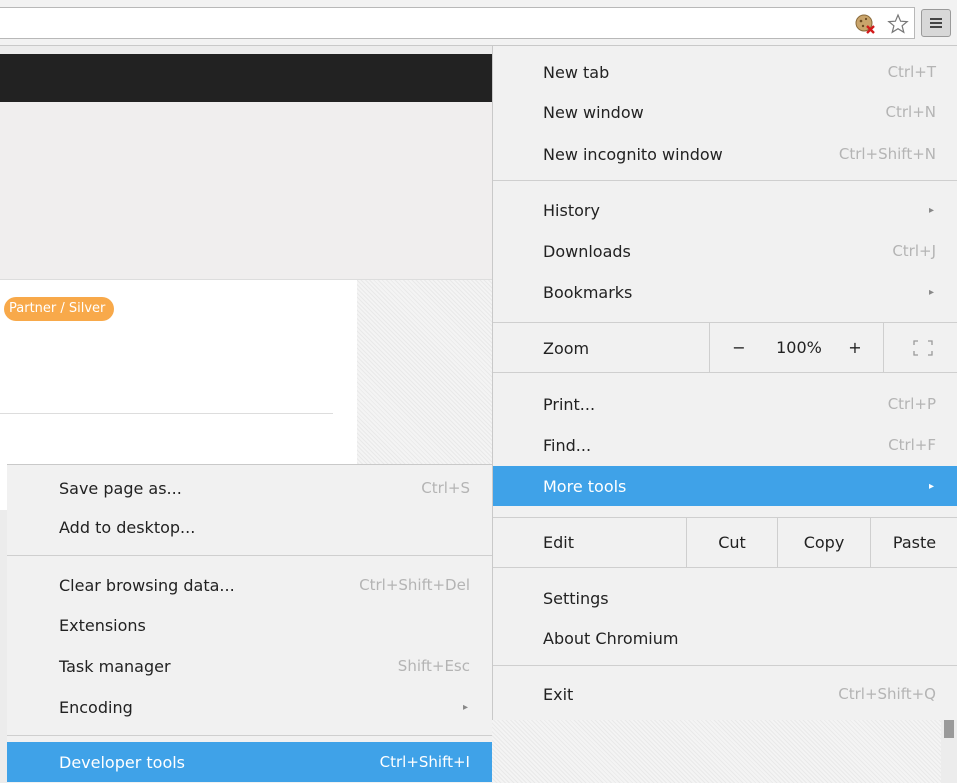 This screenshot has height=783, width=957. I want to click on menu-item-print: Print... Ctrl+P, so click(725, 404).